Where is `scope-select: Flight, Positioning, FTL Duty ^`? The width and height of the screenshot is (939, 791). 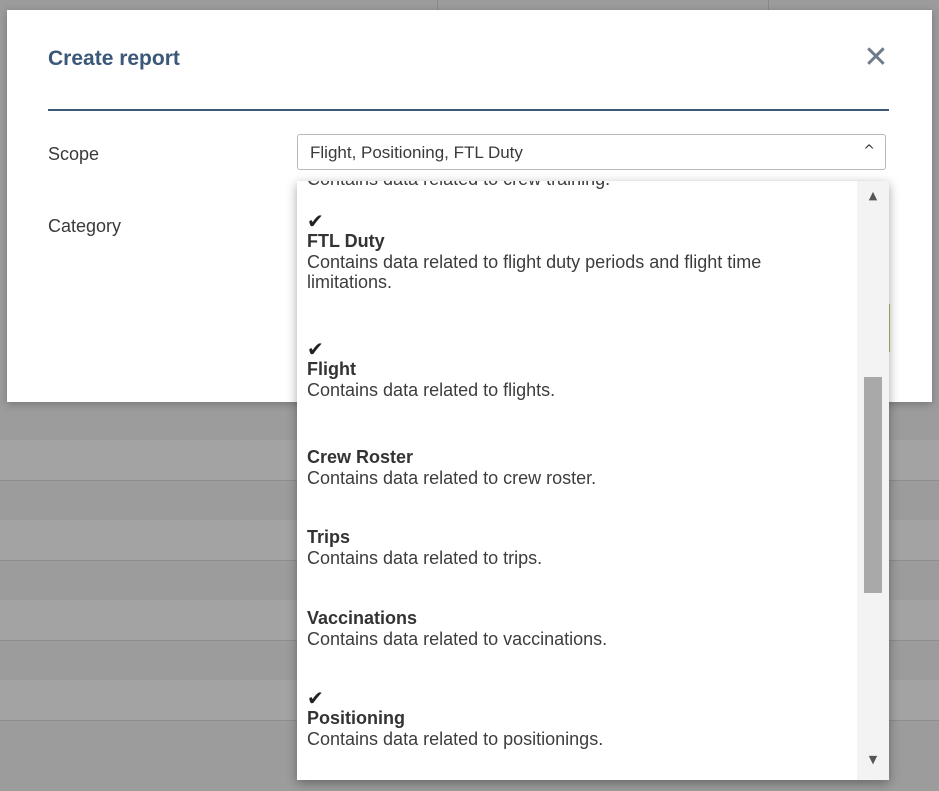
scope-select: Flight, Positioning, FTL Duty ^ is located at coordinates (591, 152).